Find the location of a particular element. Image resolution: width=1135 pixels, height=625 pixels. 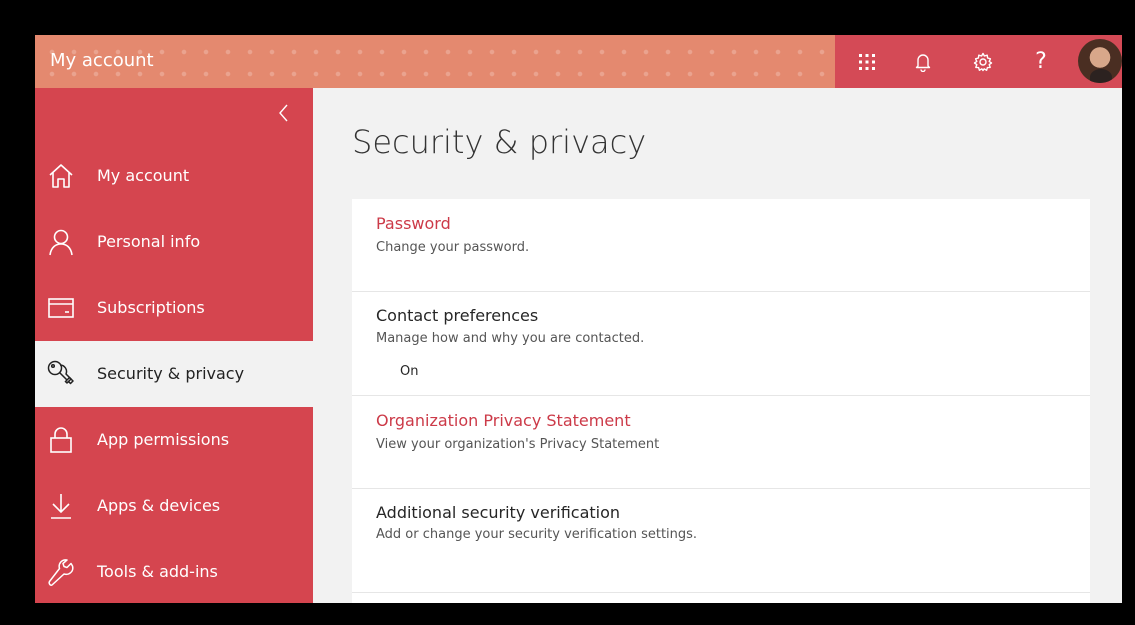

app-launcher-button is located at coordinates (867, 61).